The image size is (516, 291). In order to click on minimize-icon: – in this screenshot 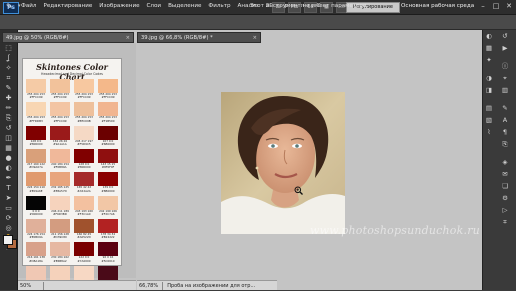, I will do `click(483, 6)`.